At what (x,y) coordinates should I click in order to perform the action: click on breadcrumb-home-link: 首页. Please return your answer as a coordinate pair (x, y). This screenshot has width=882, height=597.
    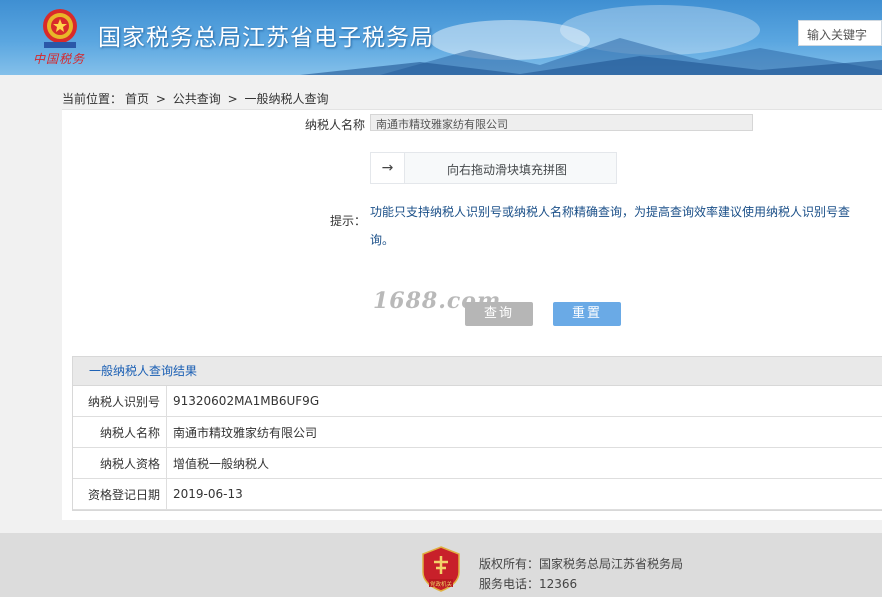
    Looking at the image, I should click on (137, 99).